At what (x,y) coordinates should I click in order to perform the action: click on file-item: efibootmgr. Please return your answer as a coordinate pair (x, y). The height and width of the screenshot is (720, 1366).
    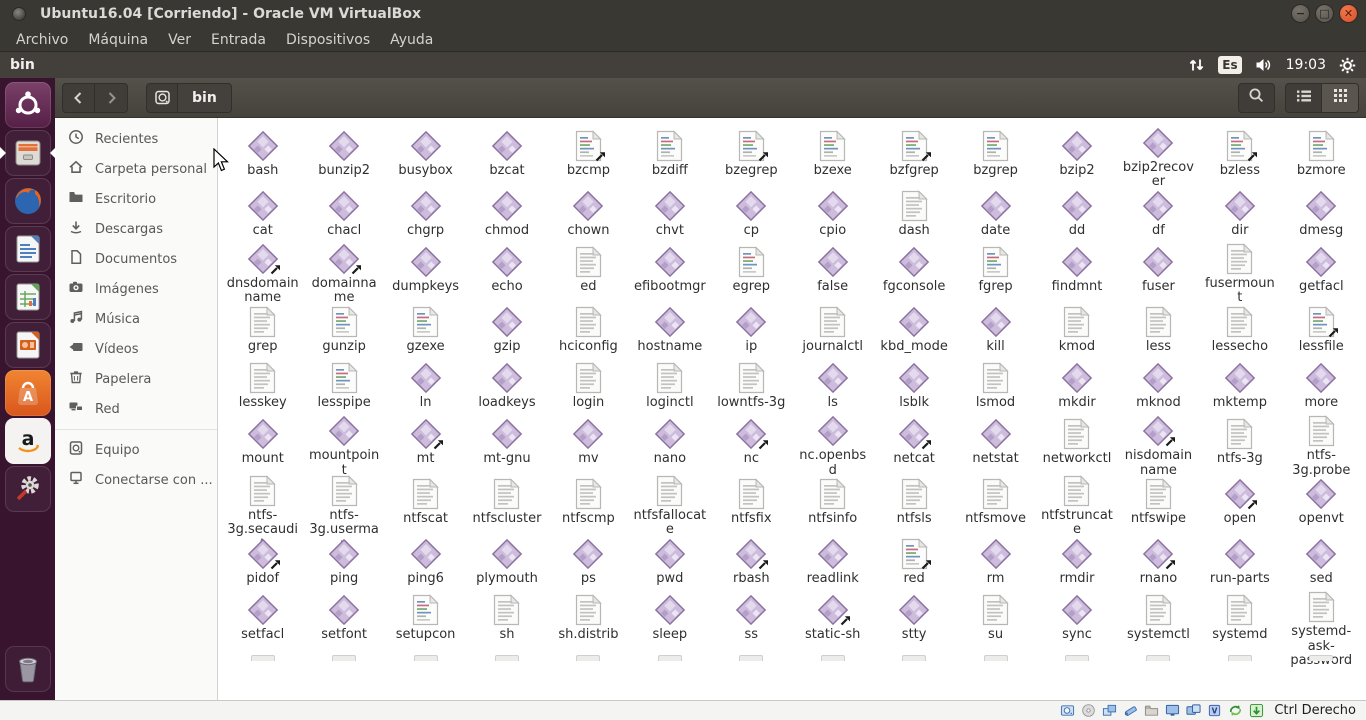
    Looking at the image, I should click on (669, 269).